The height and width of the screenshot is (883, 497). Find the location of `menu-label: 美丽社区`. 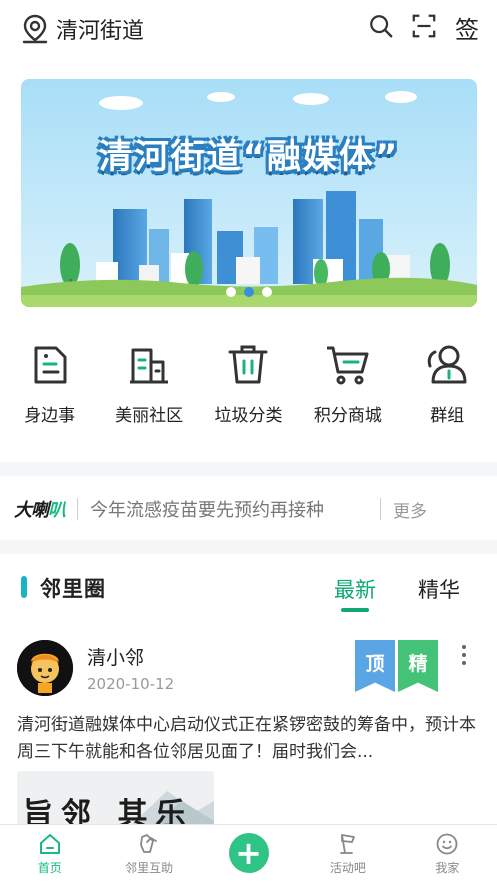

menu-label: 美丽社区 is located at coordinates (149, 416).